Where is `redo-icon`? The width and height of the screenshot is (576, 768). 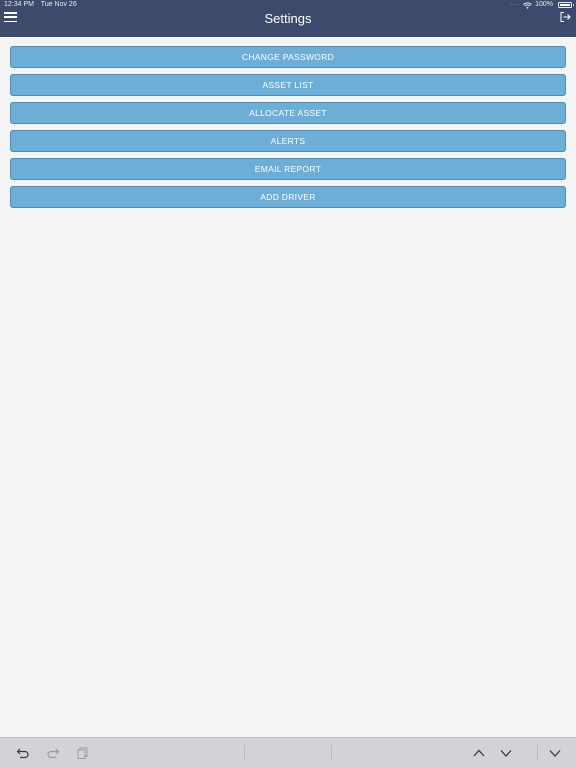
redo-icon is located at coordinates (53, 753).